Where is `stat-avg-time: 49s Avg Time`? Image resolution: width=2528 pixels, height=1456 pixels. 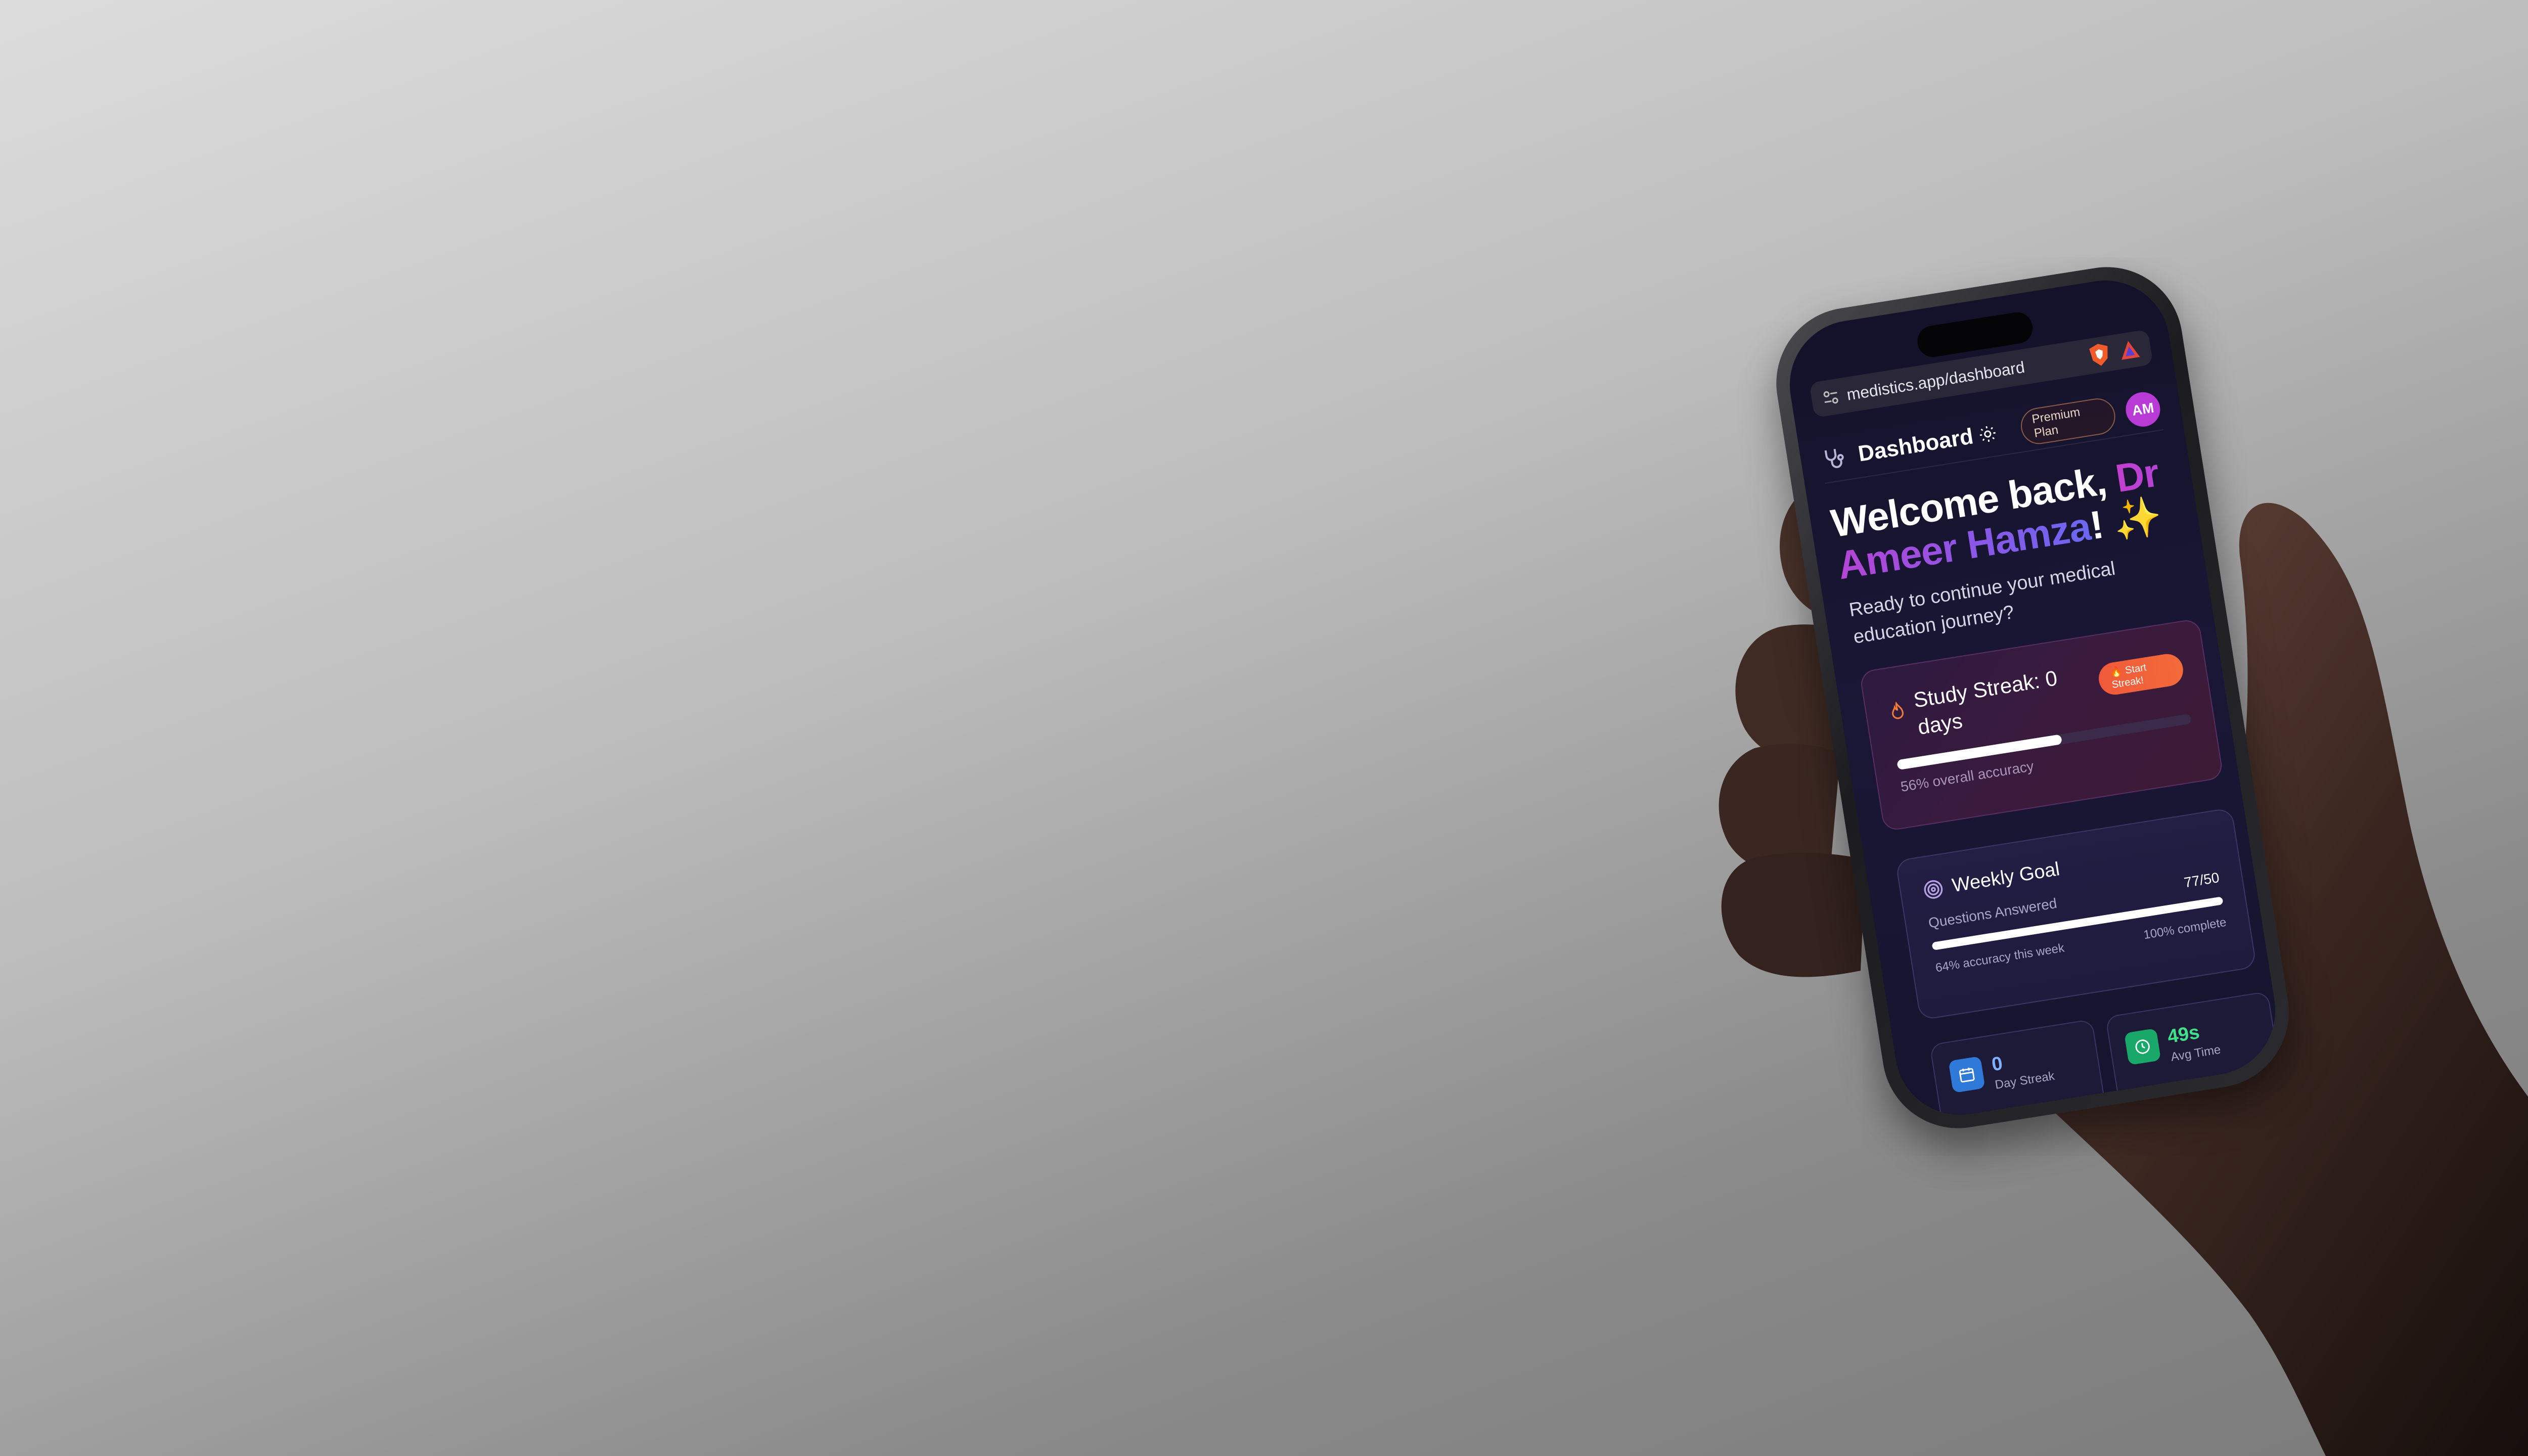
stat-avg-time: 49s Avg Time is located at coordinates (2194, 1046).